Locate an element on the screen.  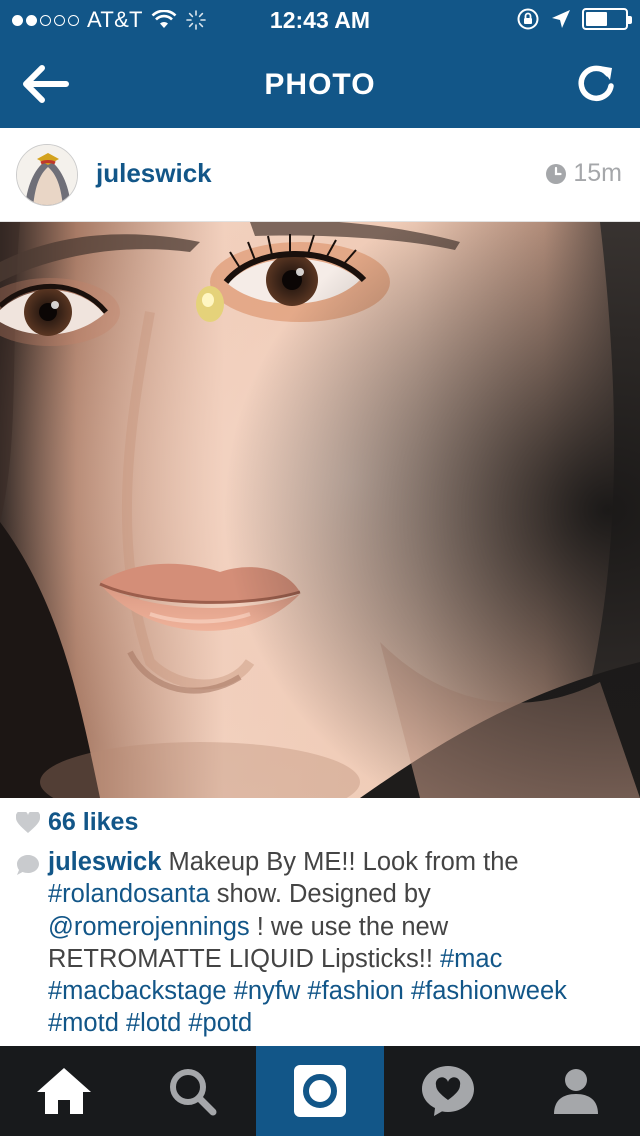
tab-explore is located at coordinates (192, 1091).